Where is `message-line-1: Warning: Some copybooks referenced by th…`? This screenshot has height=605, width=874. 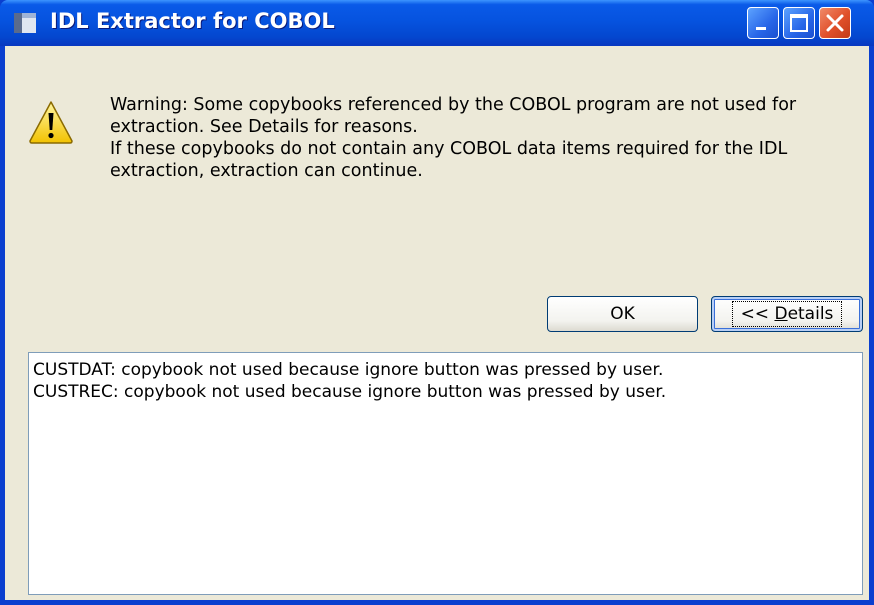 message-line-1: Warning: Some copybooks referenced by th… is located at coordinates (453, 116).